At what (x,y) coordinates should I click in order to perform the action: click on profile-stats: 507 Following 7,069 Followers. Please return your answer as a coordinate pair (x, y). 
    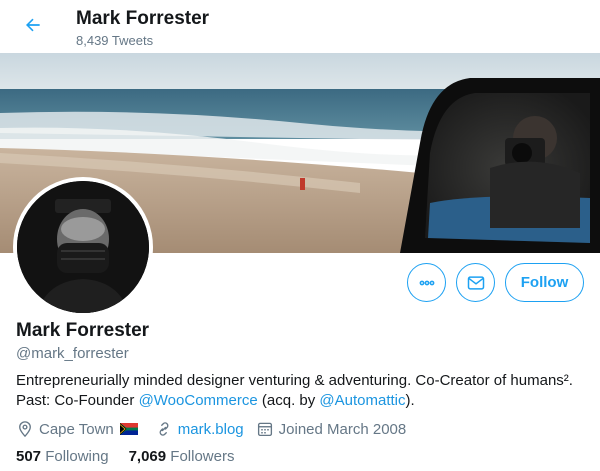
    Looking at the image, I should click on (135, 456).